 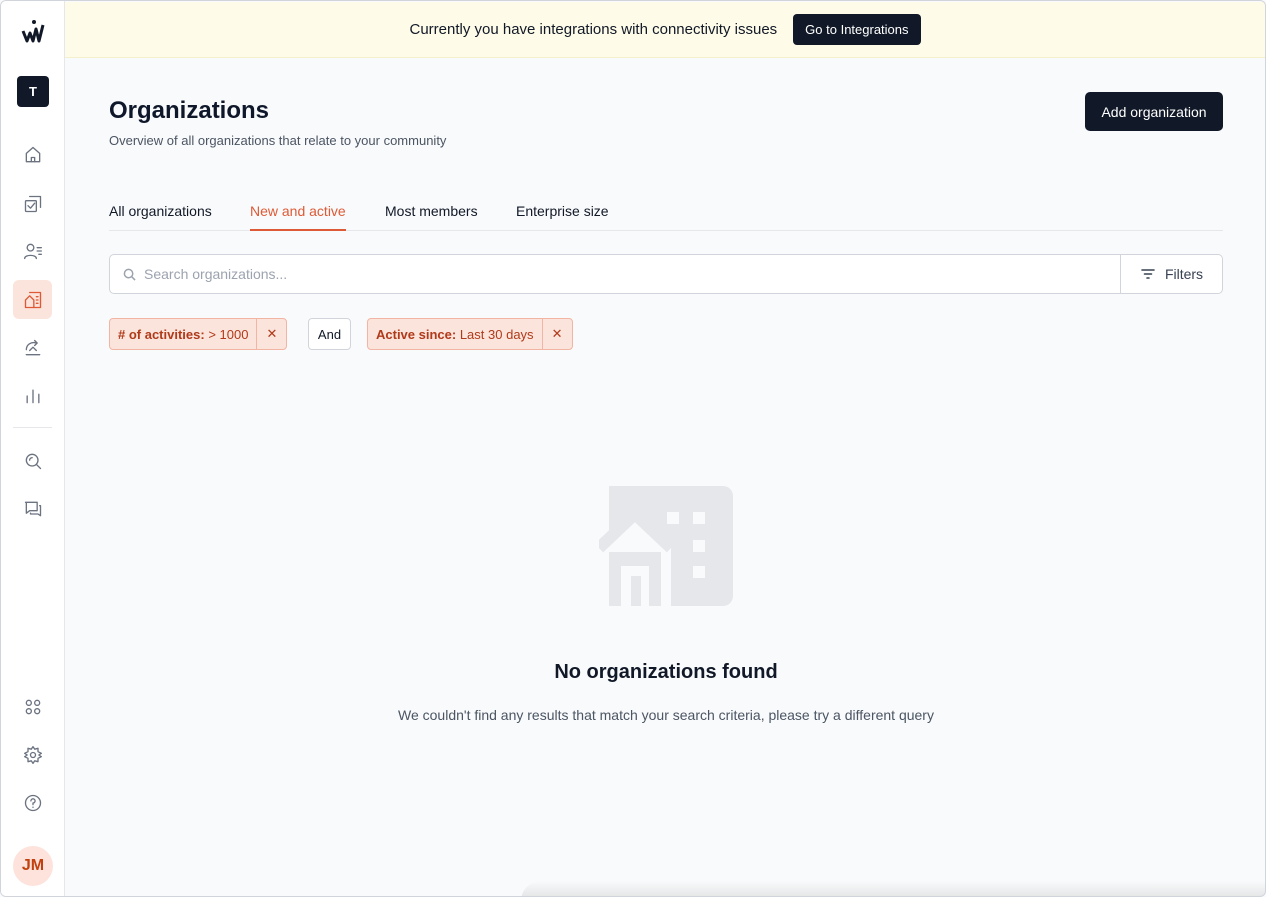 What do you see at coordinates (33, 866) in the screenshot?
I see `user-avatar: JM` at bounding box center [33, 866].